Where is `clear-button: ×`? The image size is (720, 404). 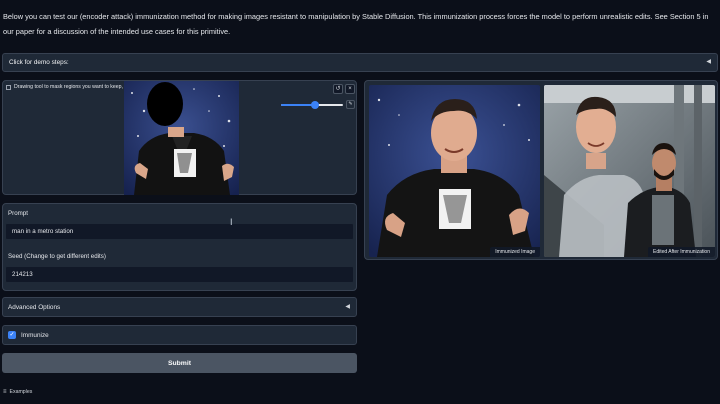 clear-button: × is located at coordinates (350, 89).